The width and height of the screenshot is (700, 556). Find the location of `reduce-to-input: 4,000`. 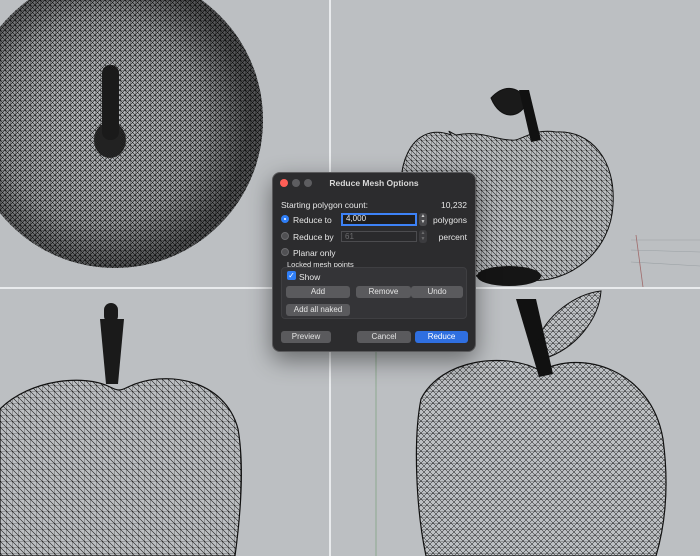

reduce-to-input: 4,000 is located at coordinates (379, 219).